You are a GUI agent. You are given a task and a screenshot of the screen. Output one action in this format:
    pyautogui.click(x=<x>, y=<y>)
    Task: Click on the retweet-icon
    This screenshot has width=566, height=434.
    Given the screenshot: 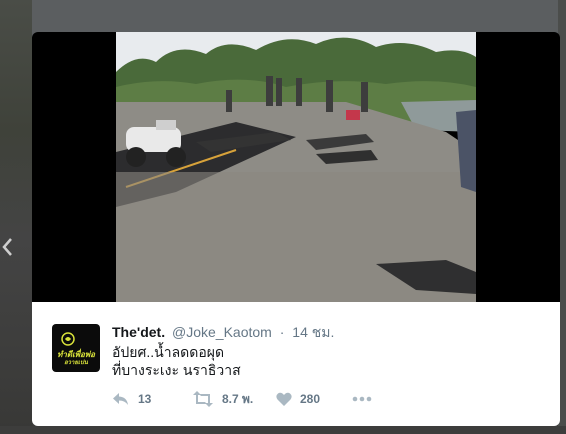 What is the action you would take?
    pyautogui.click(x=203, y=399)
    